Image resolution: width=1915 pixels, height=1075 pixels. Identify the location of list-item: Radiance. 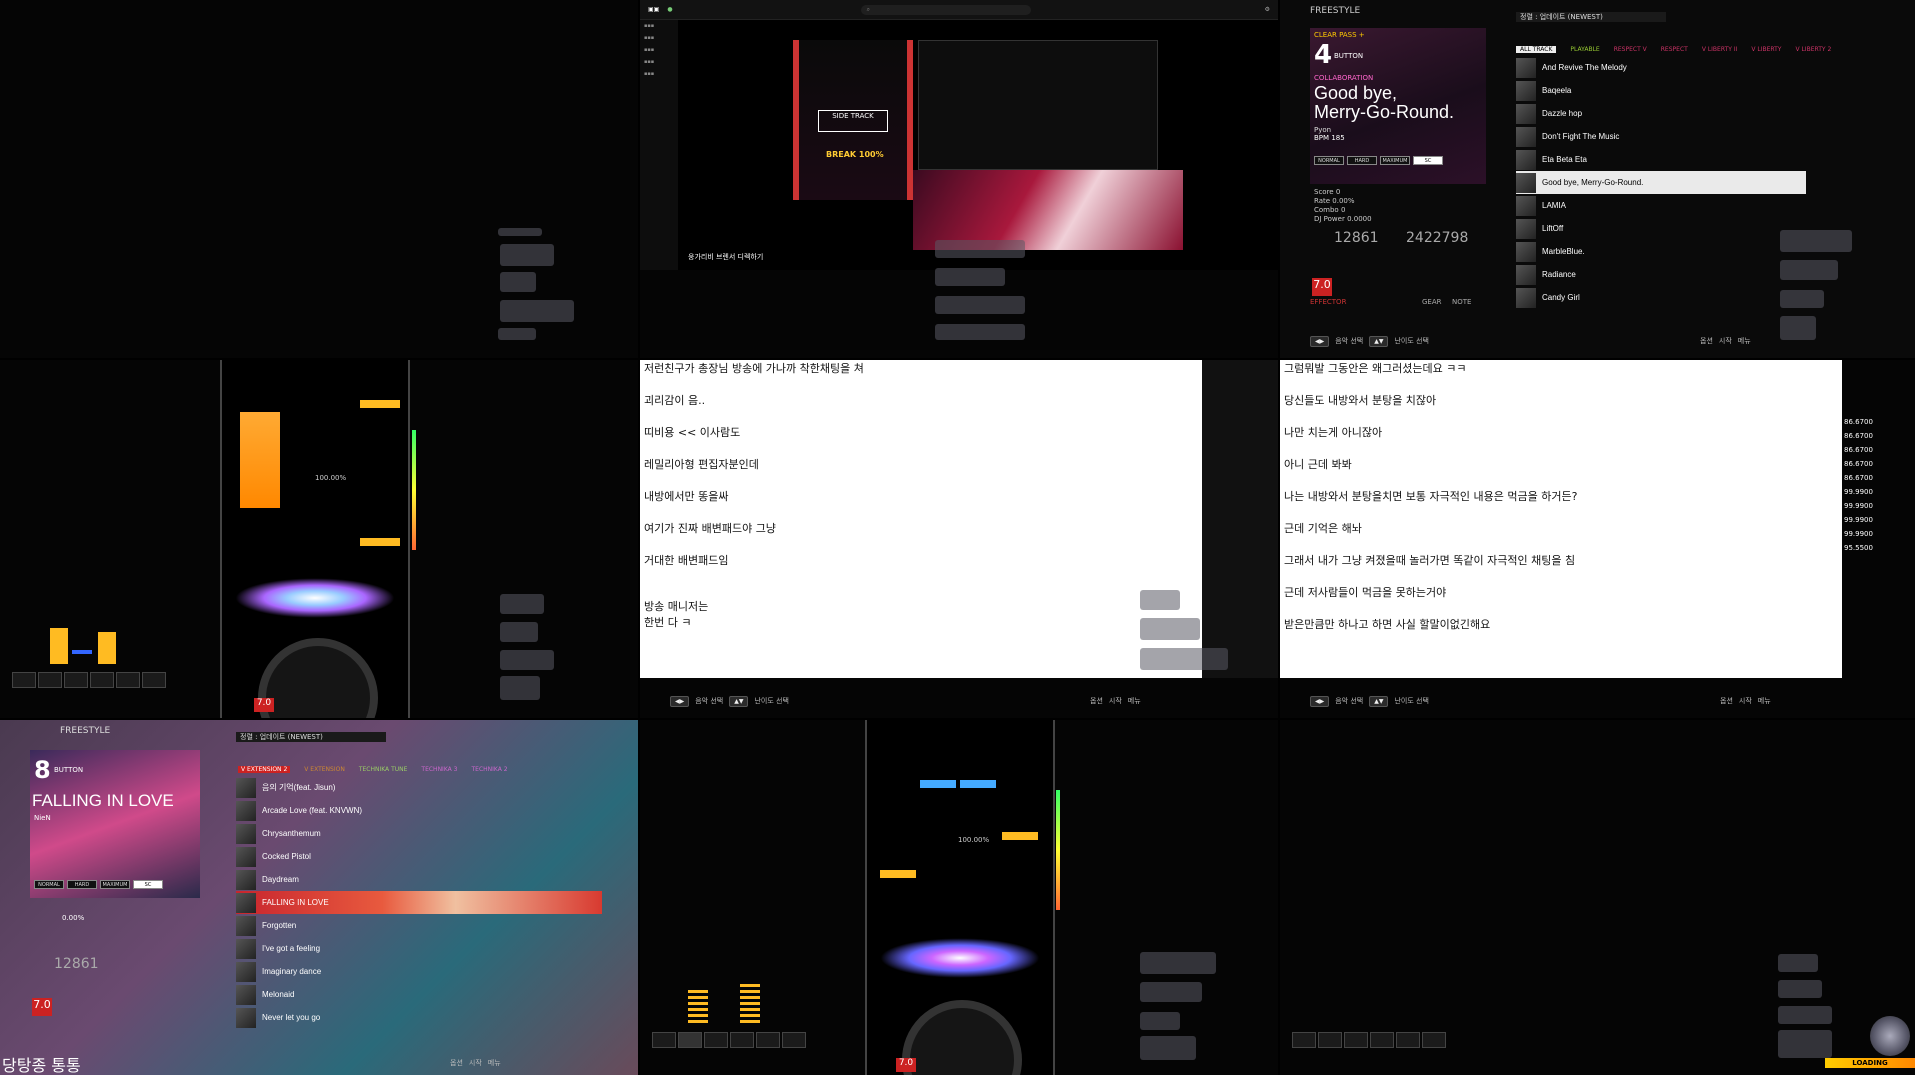
(1661, 274).